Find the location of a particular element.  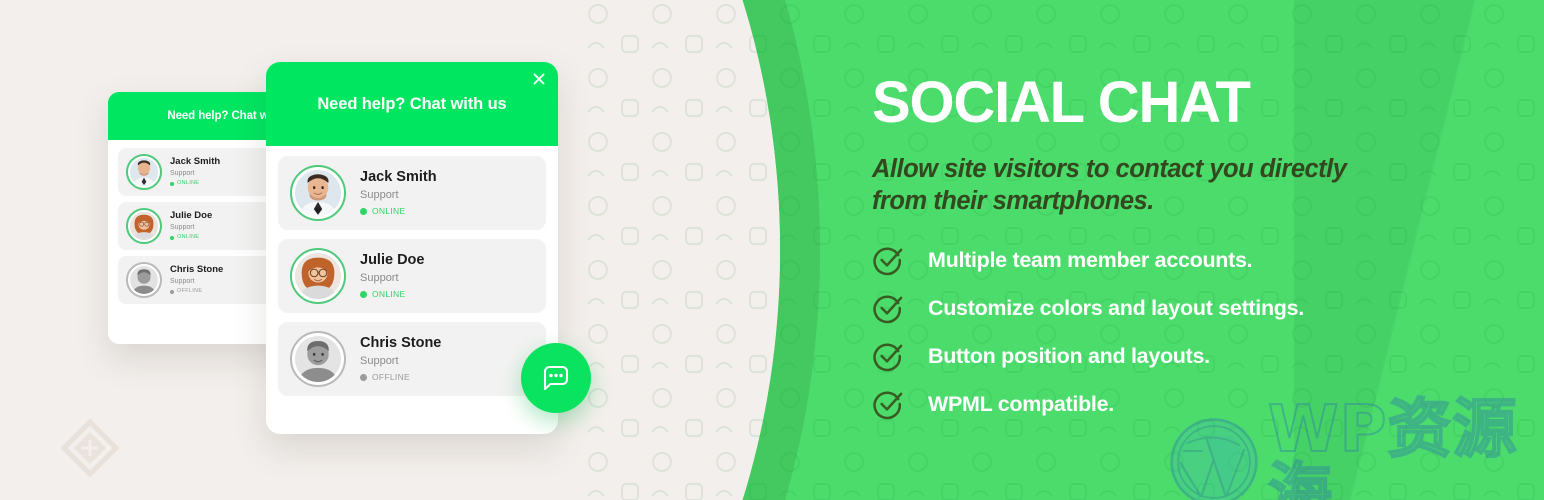

list-item: Julie Doe Support ONLINE is located at coordinates (412, 276).